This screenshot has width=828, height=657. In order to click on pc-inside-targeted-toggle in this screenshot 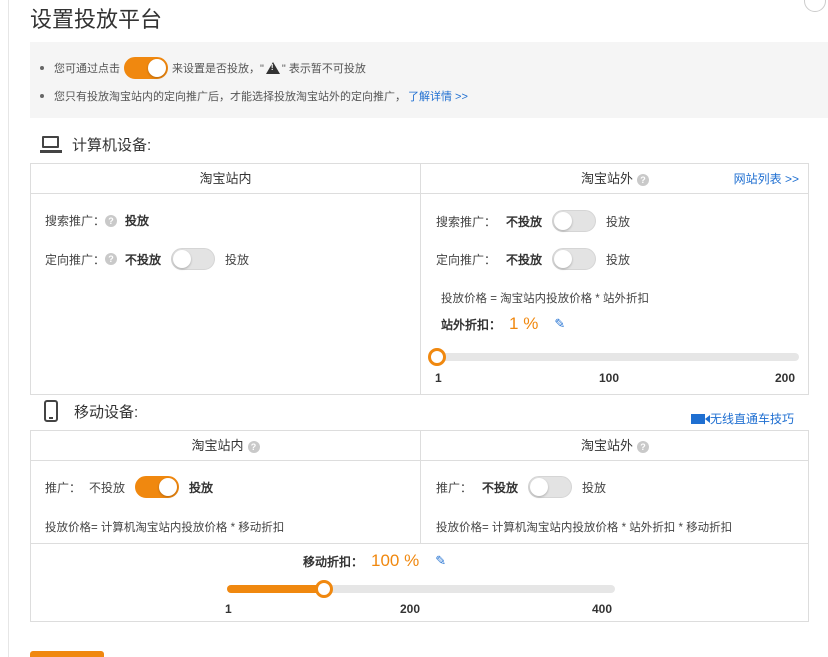, I will do `click(193, 259)`.